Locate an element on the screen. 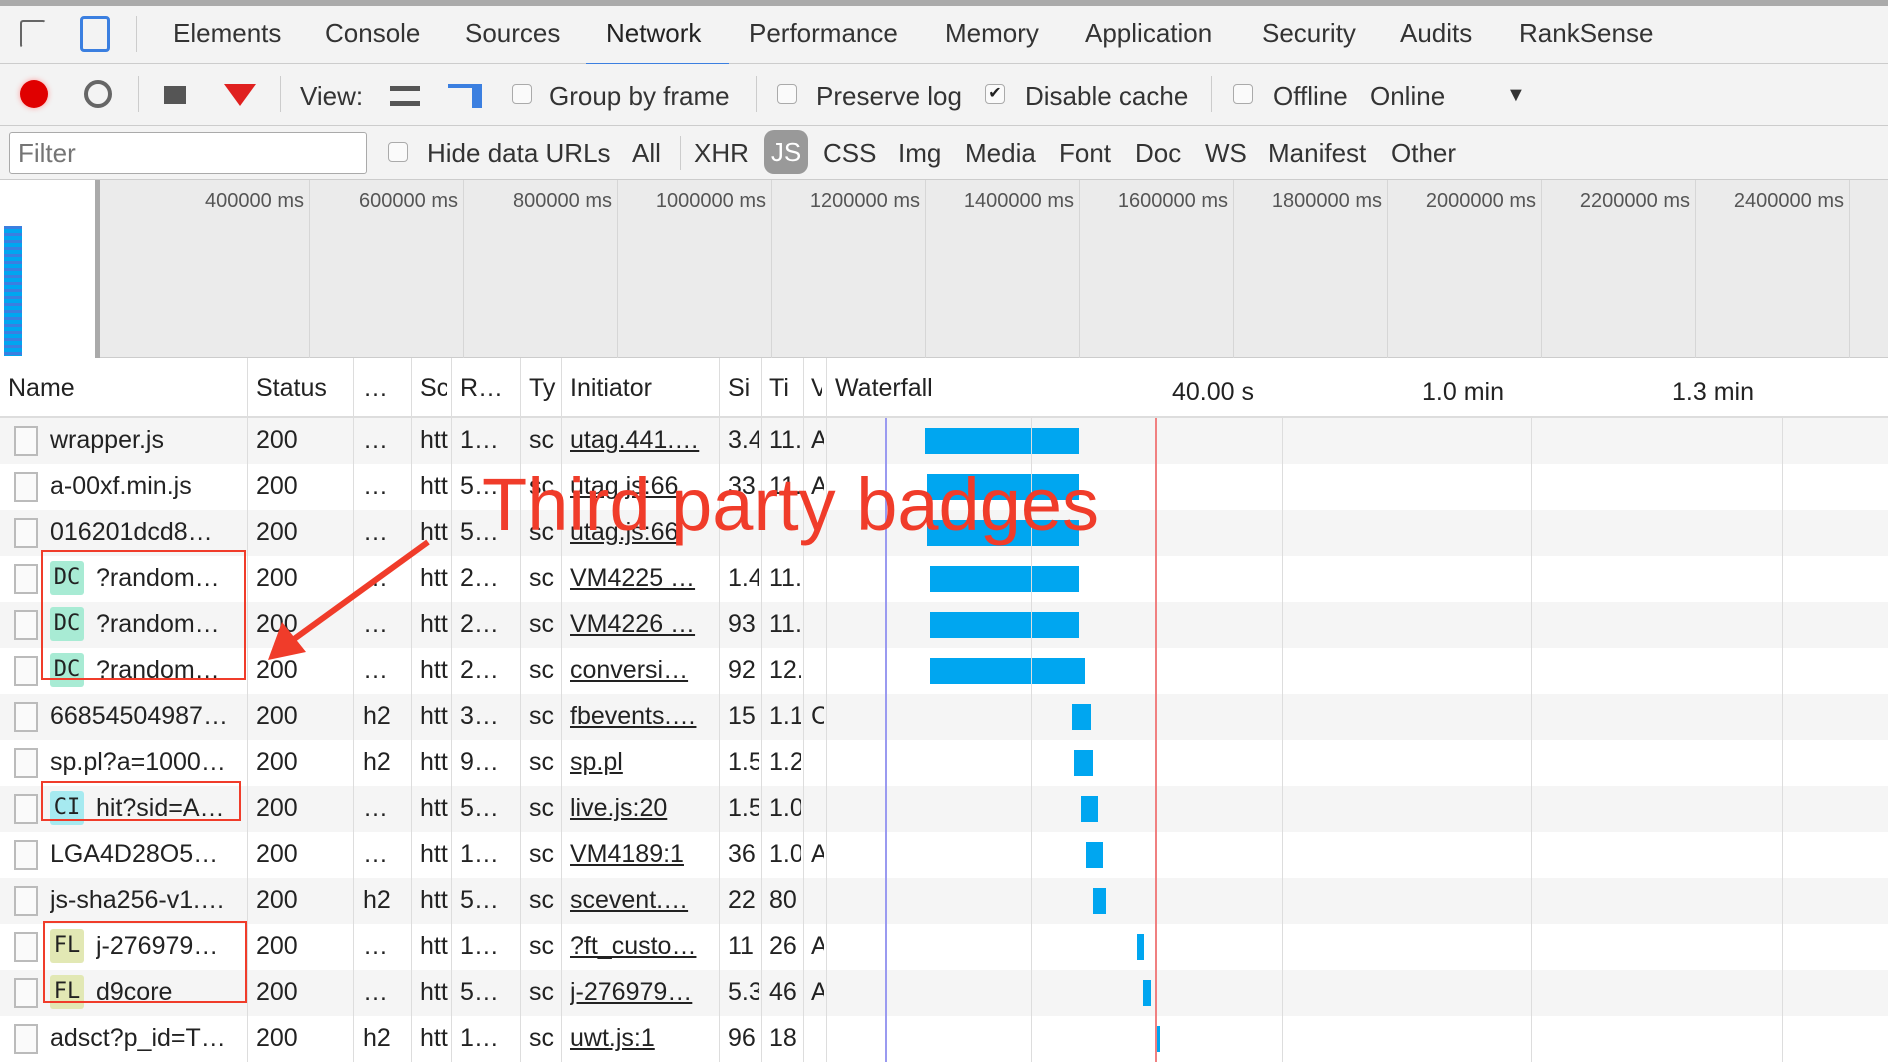 The height and width of the screenshot is (1062, 1888). annotation-text: Third party badges is located at coordinates (791, 504).